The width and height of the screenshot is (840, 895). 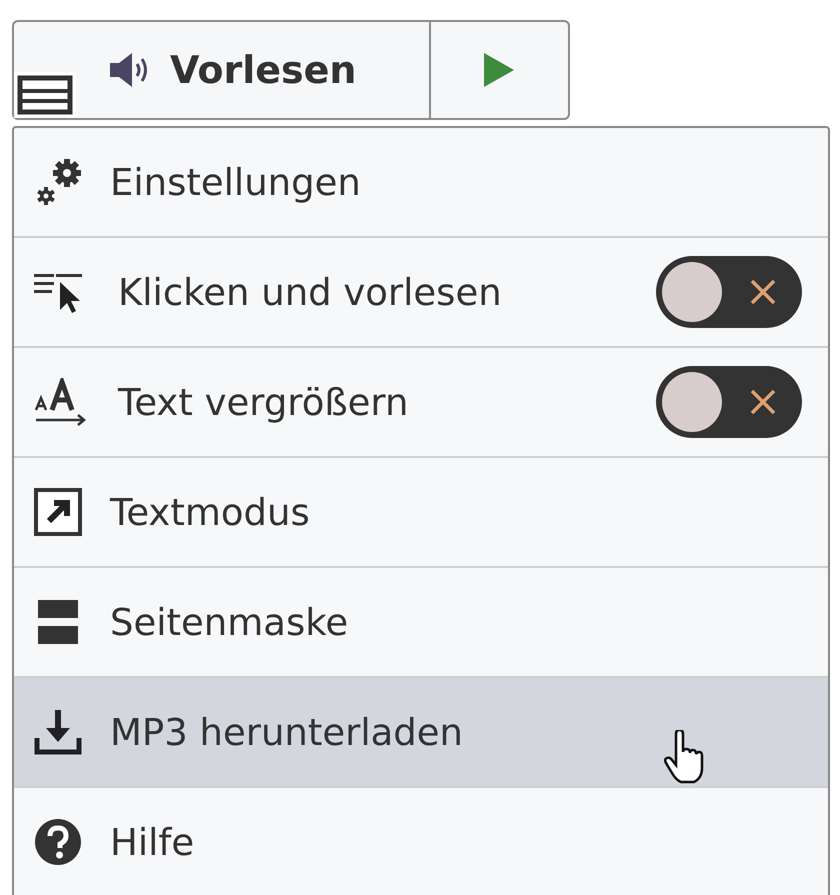 I want to click on menu-item: Hilfe, so click(x=421, y=841).